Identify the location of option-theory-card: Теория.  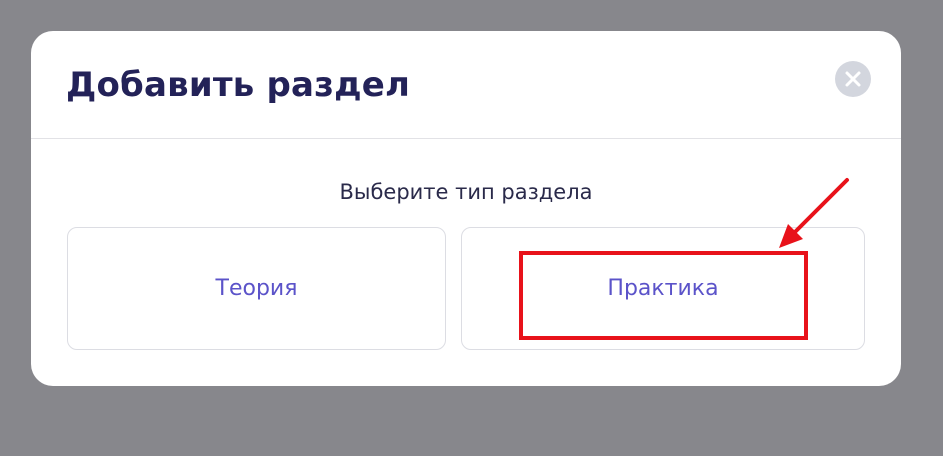
(256, 288).